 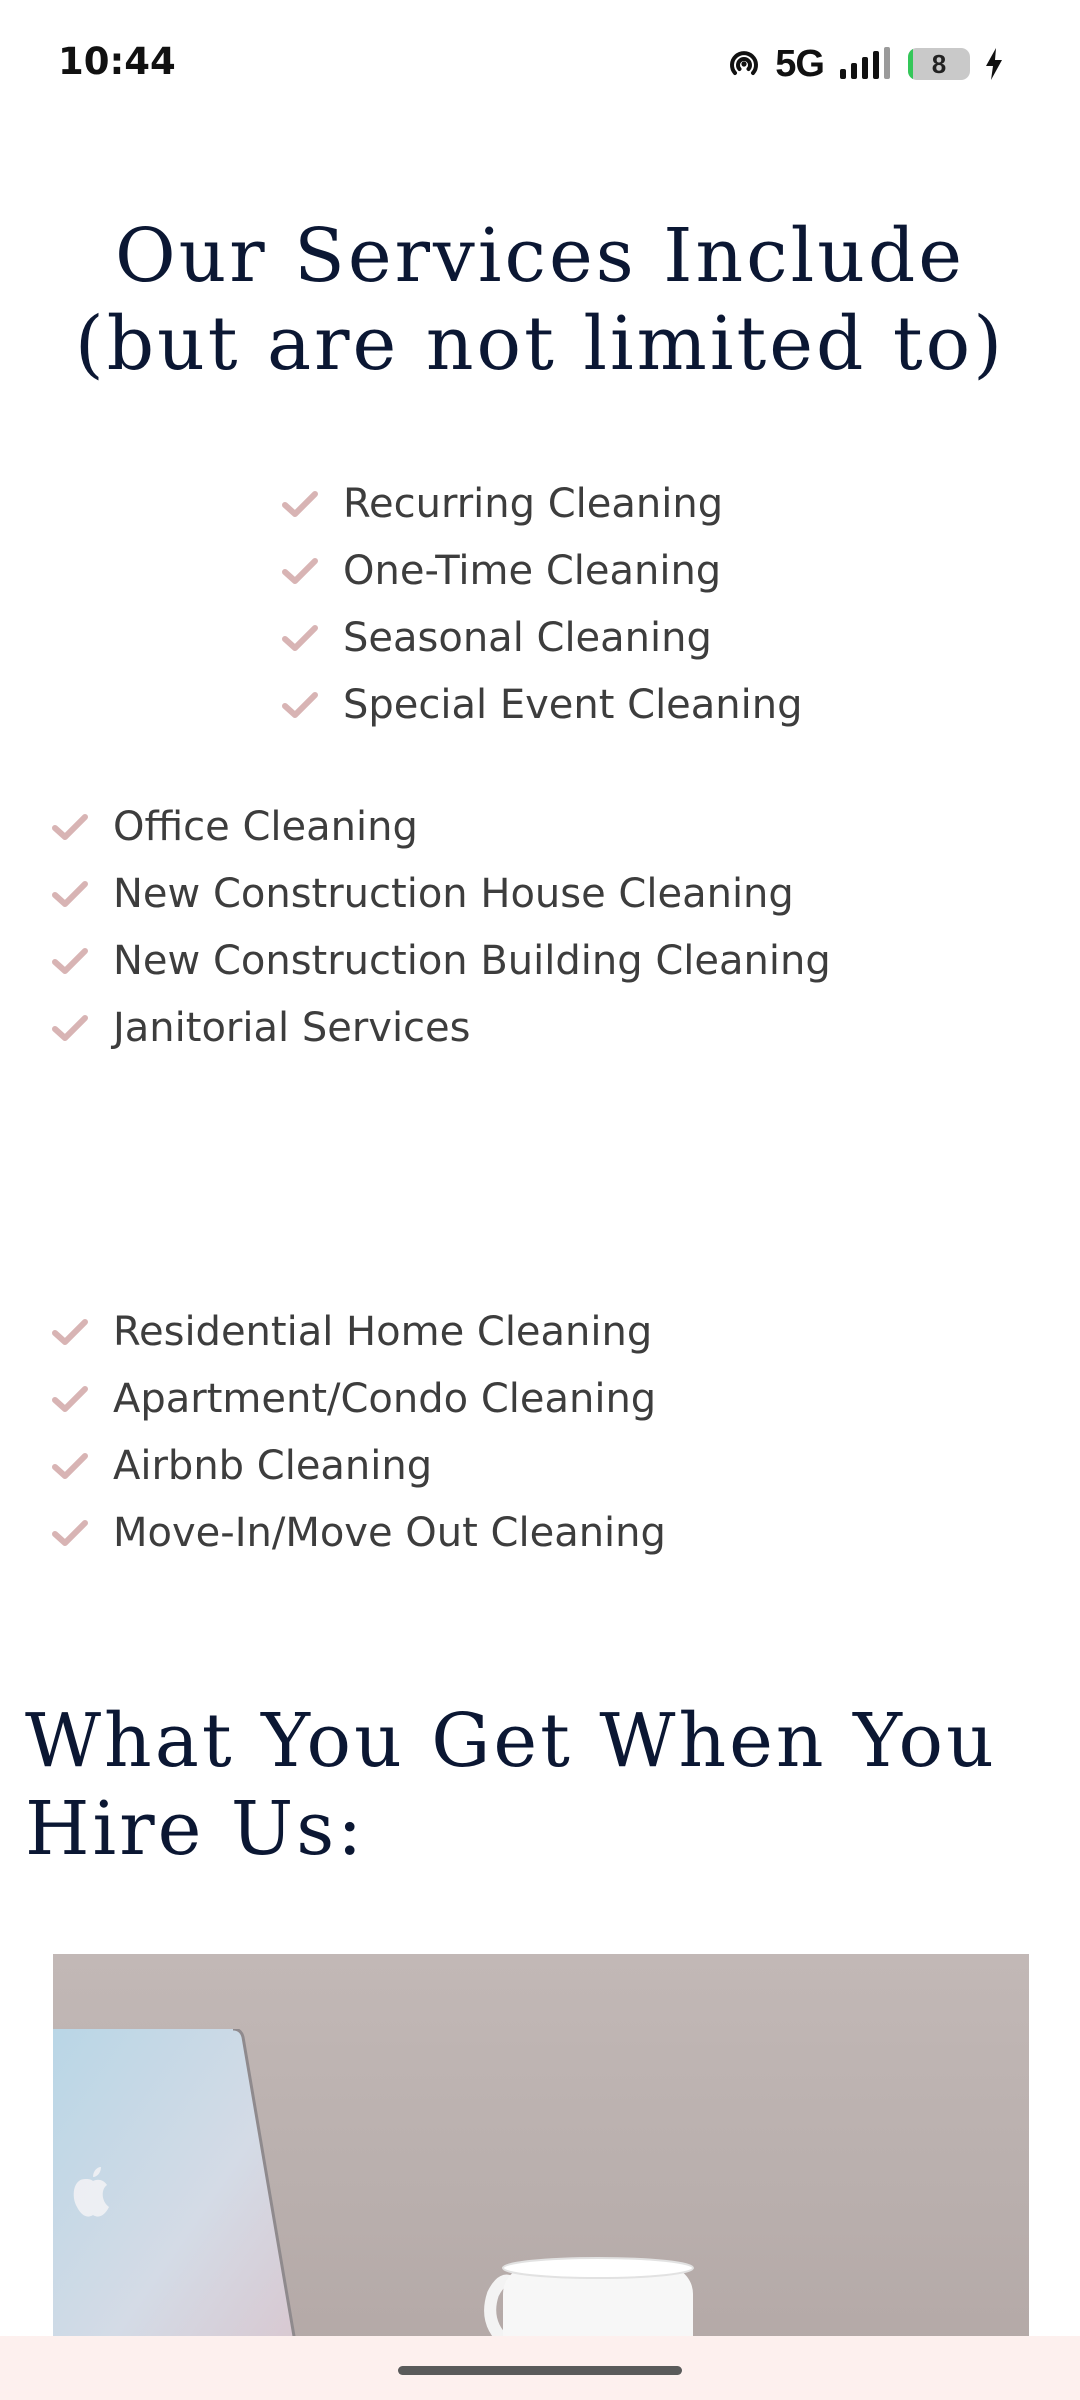 I want to click on list-item: Residential Home Cleaning, so click(x=359, y=1331).